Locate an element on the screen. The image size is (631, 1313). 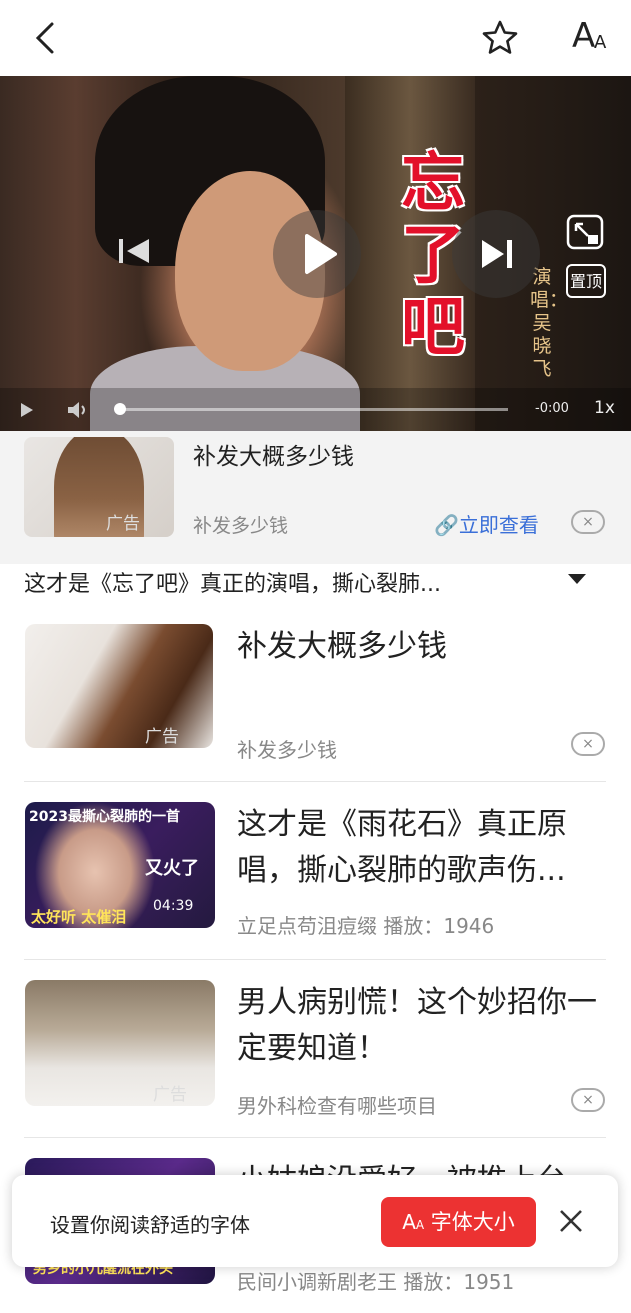
video-time: -0:00 is located at coordinates (552, 408).